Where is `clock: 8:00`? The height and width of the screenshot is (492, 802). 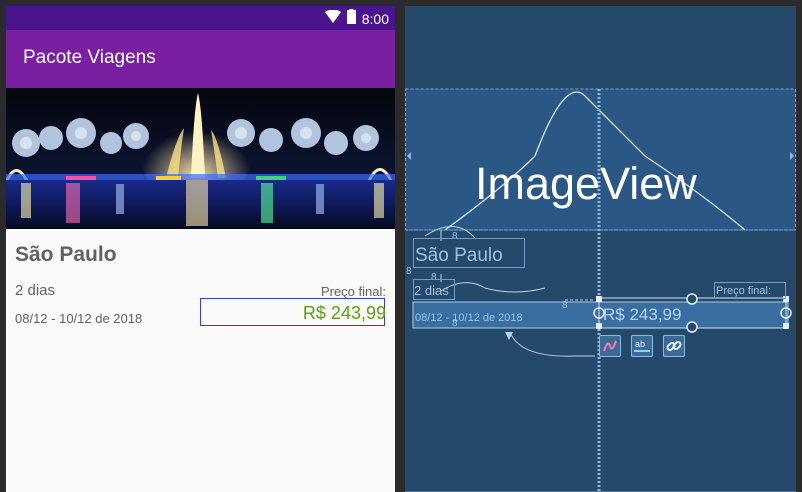 clock: 8:00 is located at coordinates (375, 19).